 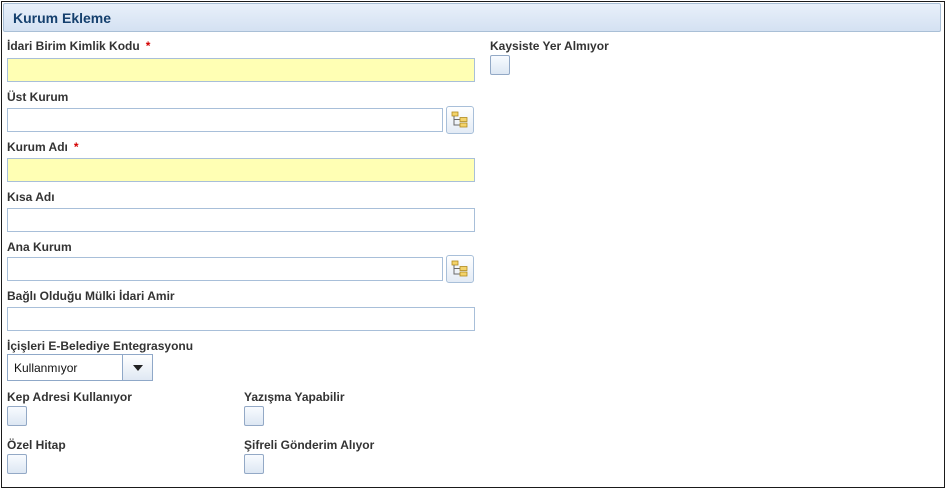 What do you see at coordinates (80, 367) in the screenshot?
I see `e-belediye-select: Kullanmıyor` at bounding box center [80, 367].